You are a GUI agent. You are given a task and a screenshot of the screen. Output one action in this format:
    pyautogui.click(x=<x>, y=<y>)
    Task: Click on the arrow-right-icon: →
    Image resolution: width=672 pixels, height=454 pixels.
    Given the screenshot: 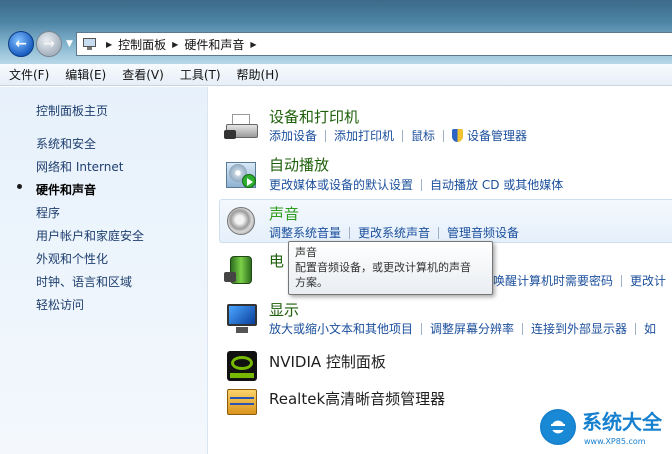 What is the action you would take?
    pyautogui.click(x=49, y=44)
    